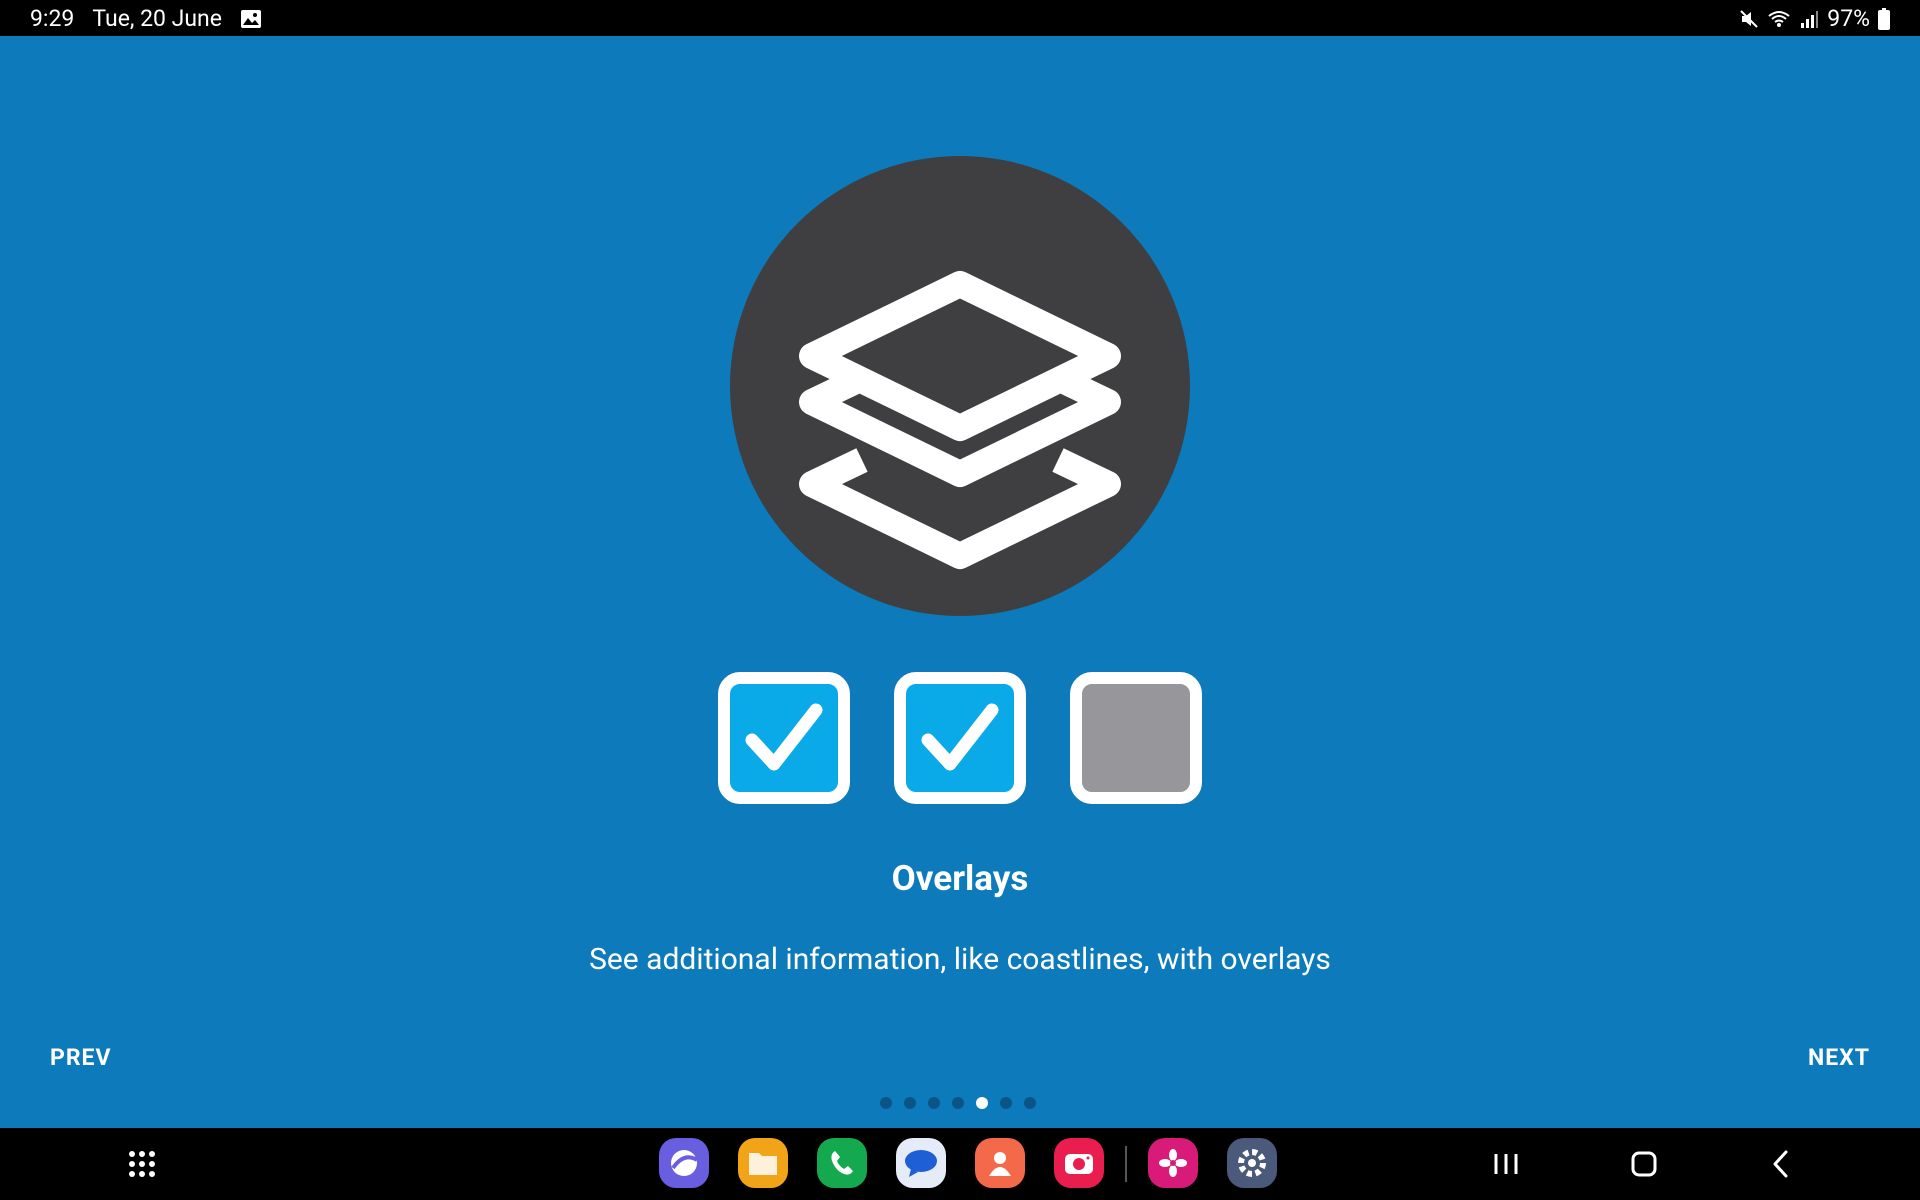  What do you see at coordinates (842, 1163) in the screenshot?
I see `phone-app-icon` at bounding box center [842, 1163].